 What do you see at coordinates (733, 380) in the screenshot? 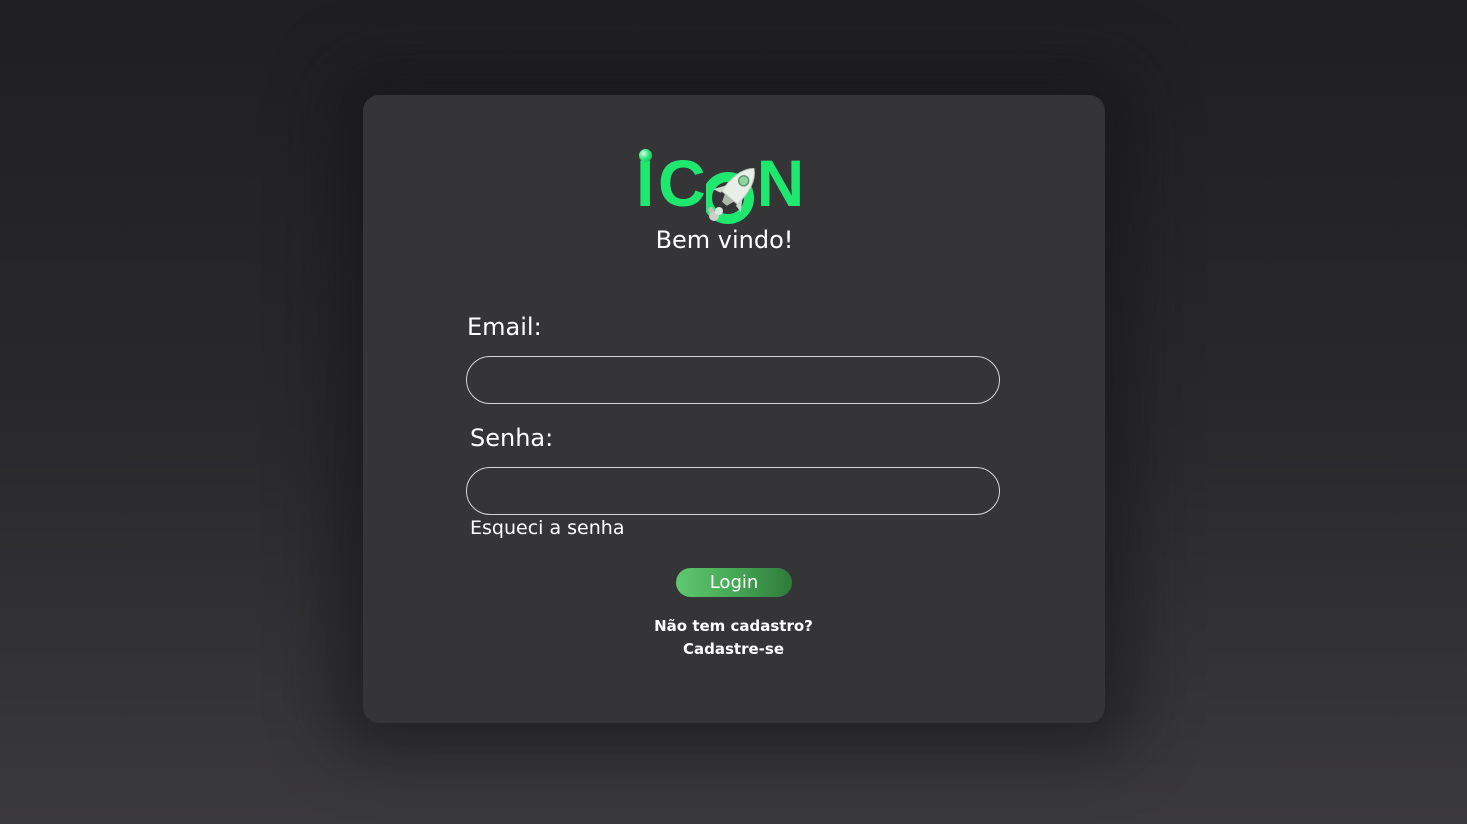
I see `email-field` at bounding box center [733, 380].